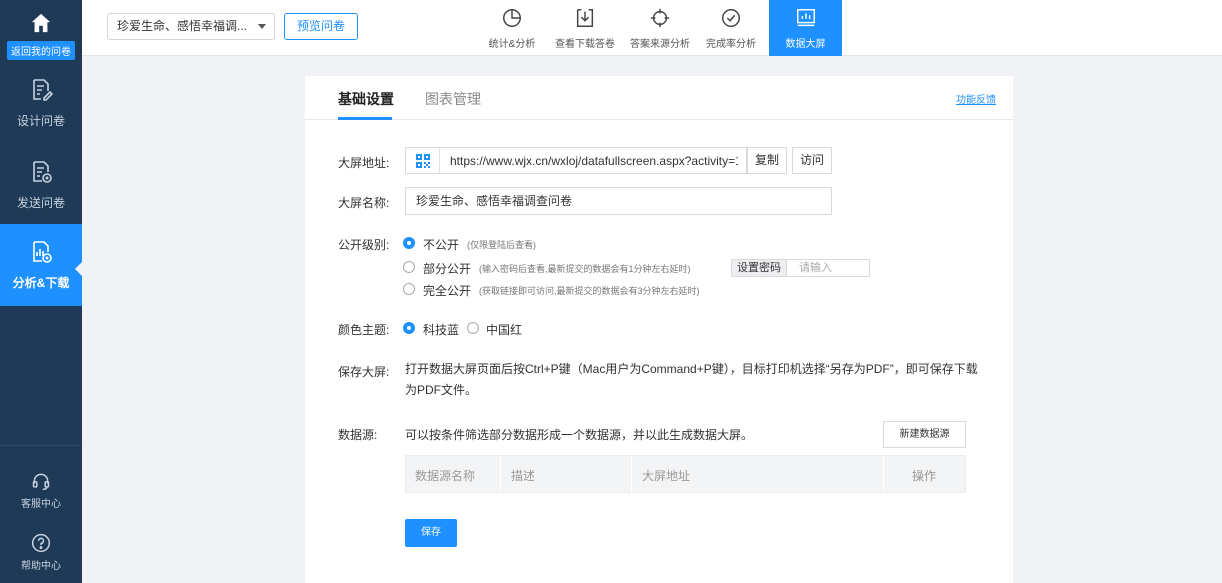 The height and width of the screenshot is (583, 1222). What do you see at coordinates (364, 203) in the screenshot?
I see `name-label: 大屏名称:` at bounding box center [364, 203].